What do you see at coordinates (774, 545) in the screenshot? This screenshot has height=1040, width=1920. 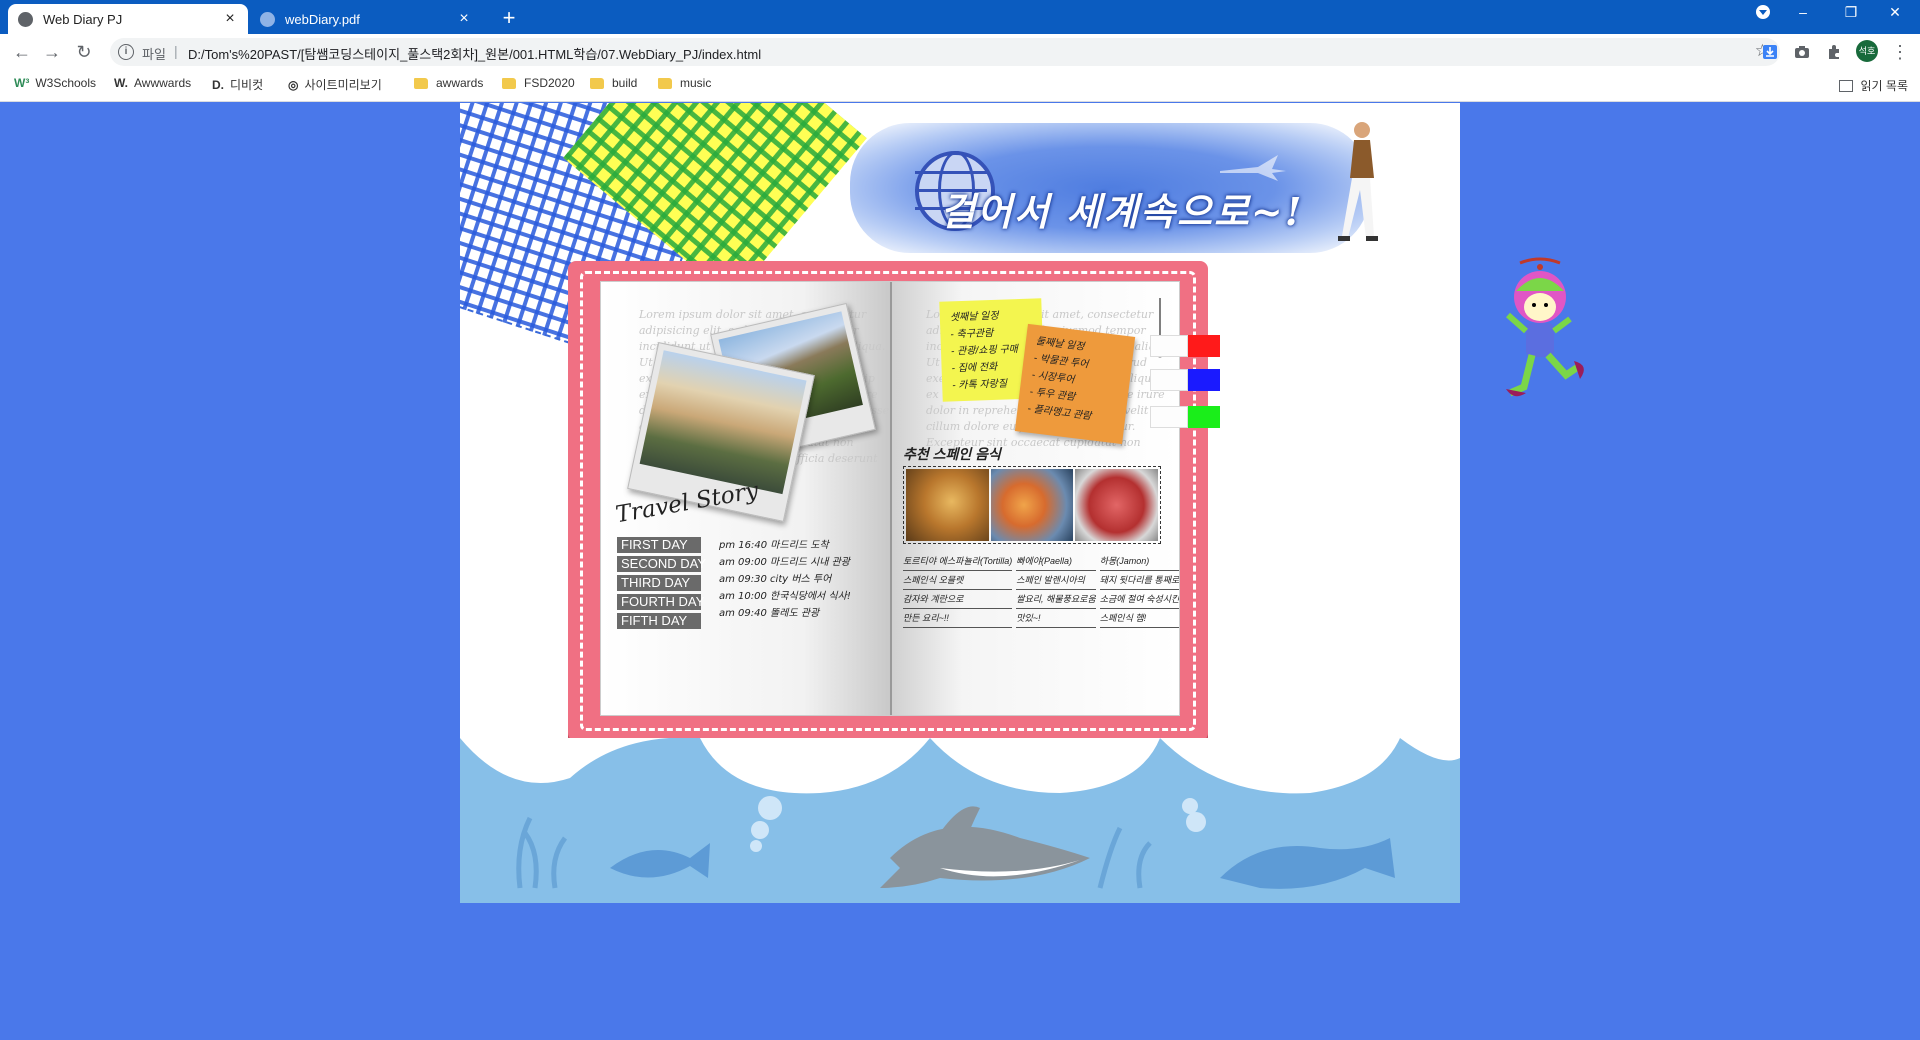 I see `schedule-item: pm 16:40 마드리드 도착` at bounding box center [774, 545].